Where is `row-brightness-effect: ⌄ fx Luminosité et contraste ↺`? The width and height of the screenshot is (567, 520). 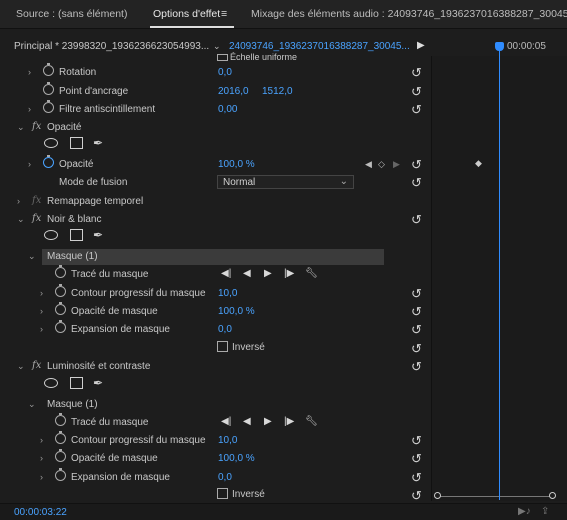
row-brightness-effect: ⌄ fx Luminosité et contraste ↺ is located at coordinates (215, 367).